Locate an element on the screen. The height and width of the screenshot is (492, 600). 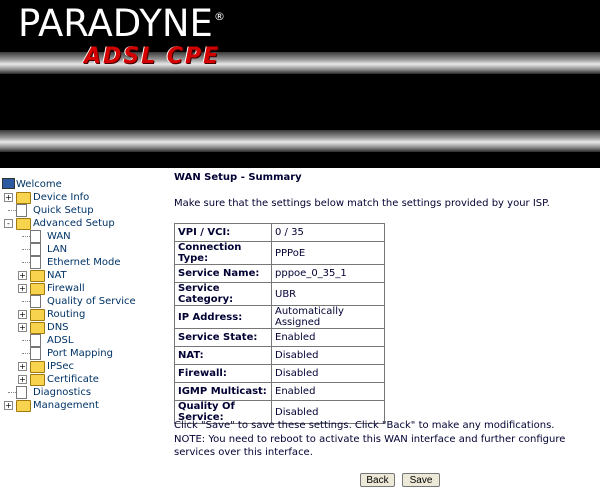
nav-item-label: WAN is located at coordinates (59, 236).